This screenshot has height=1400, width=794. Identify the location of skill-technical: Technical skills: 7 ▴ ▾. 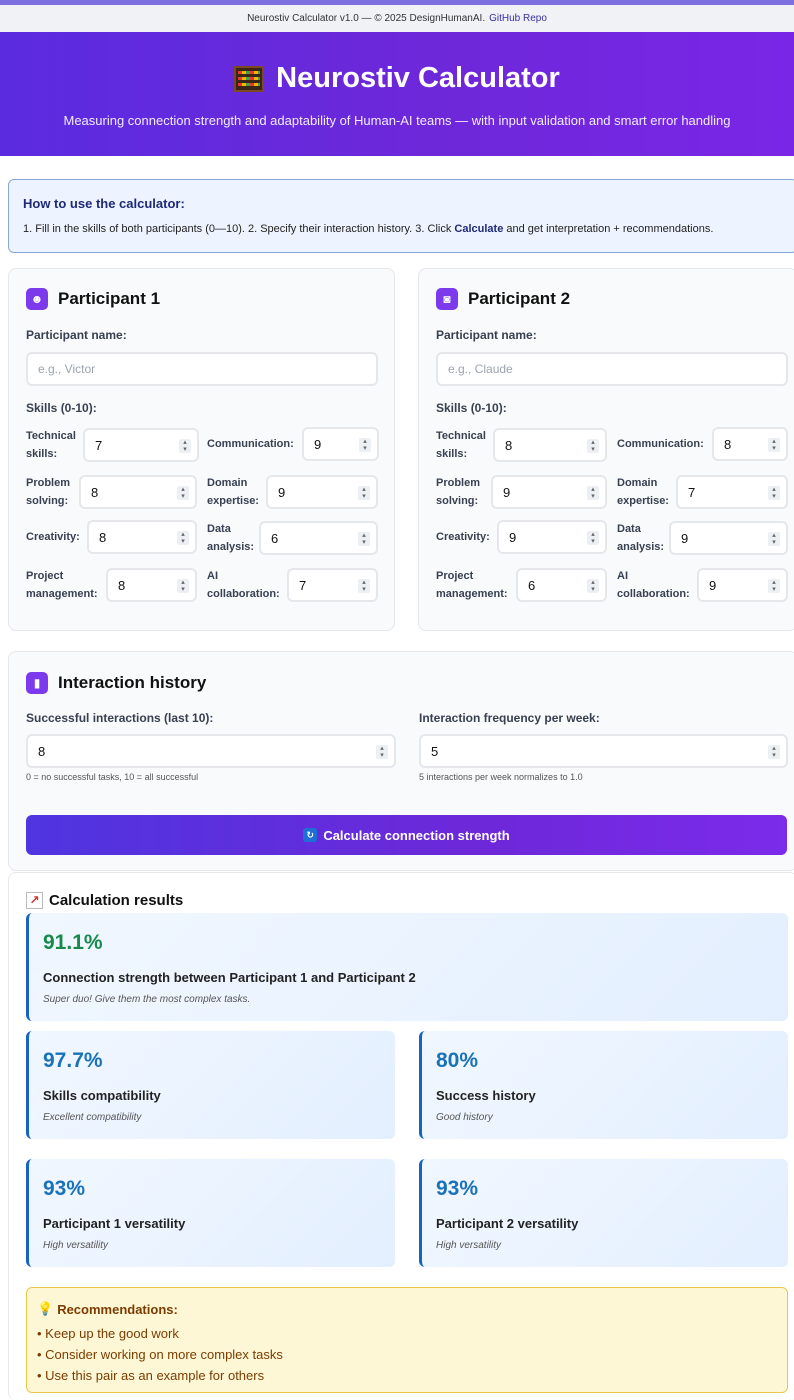
(112, 445).